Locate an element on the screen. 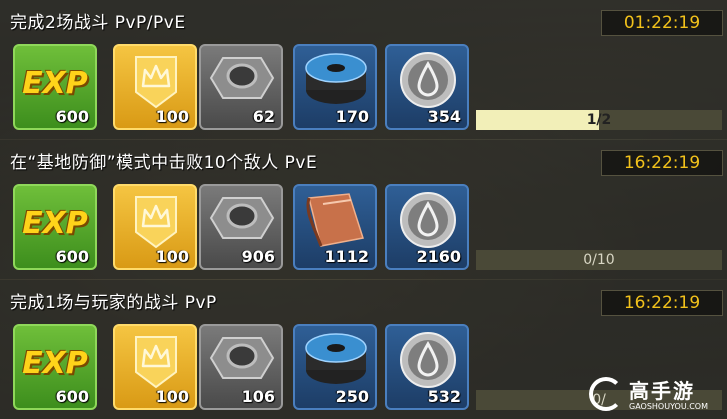  watermark-subtext: GAOSHOUYOU.COM is located at coordinates (669, 406).